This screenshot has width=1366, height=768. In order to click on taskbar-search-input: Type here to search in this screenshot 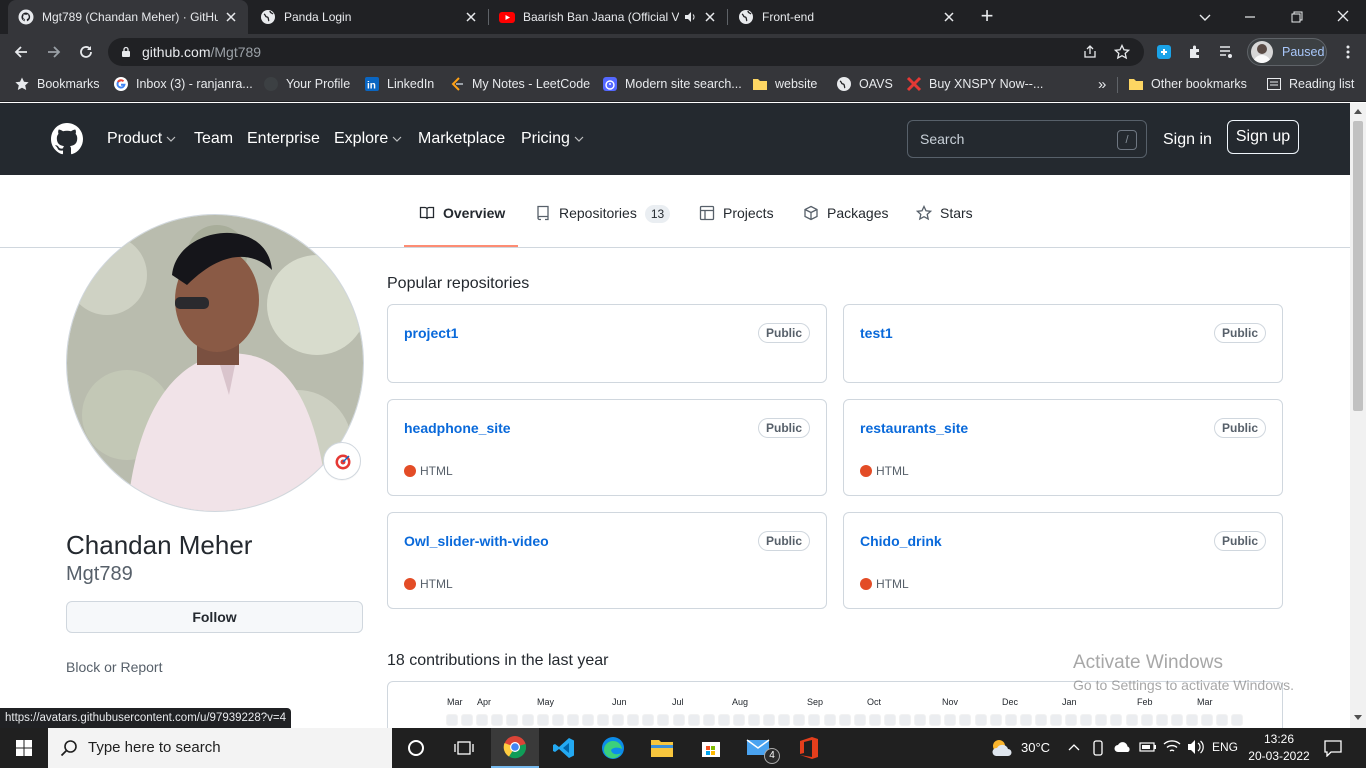, I will do `click(220, 748)`.